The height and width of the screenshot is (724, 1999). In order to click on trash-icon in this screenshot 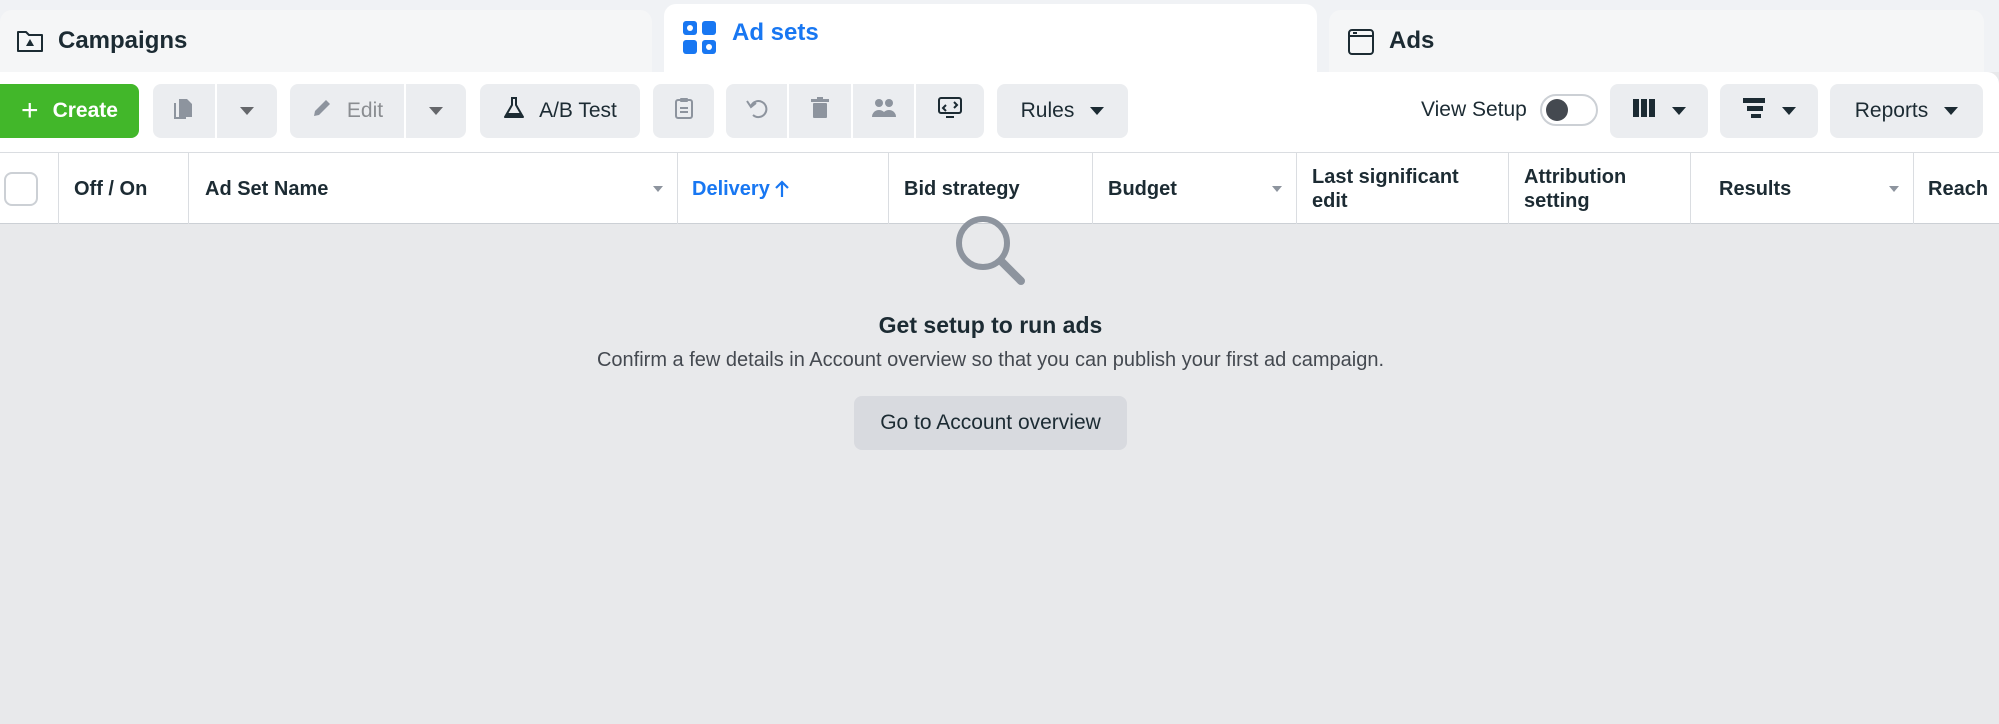, I will do `click(820, 111)`.